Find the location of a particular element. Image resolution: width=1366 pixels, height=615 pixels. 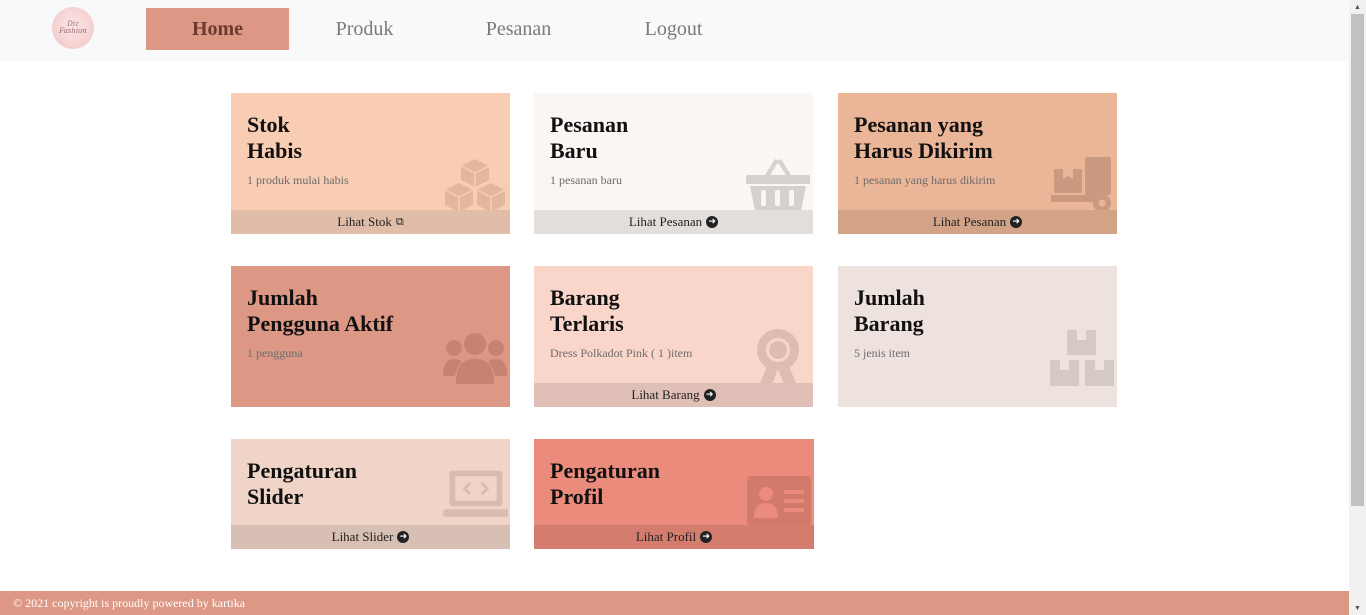

footer-label: Lihat Barang is located at coordinates (665, 394).